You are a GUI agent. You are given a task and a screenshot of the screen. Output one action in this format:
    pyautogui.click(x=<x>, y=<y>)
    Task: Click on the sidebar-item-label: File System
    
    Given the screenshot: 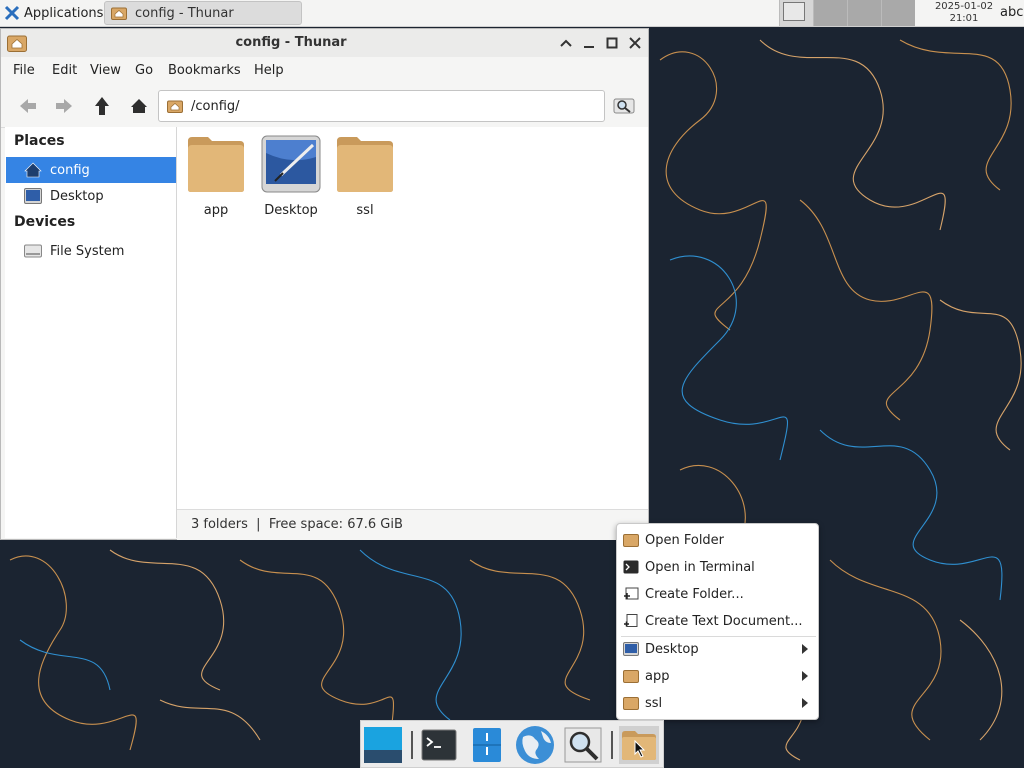 What is the action you would take?
    pyautogui.click(x=87, y=251)
    